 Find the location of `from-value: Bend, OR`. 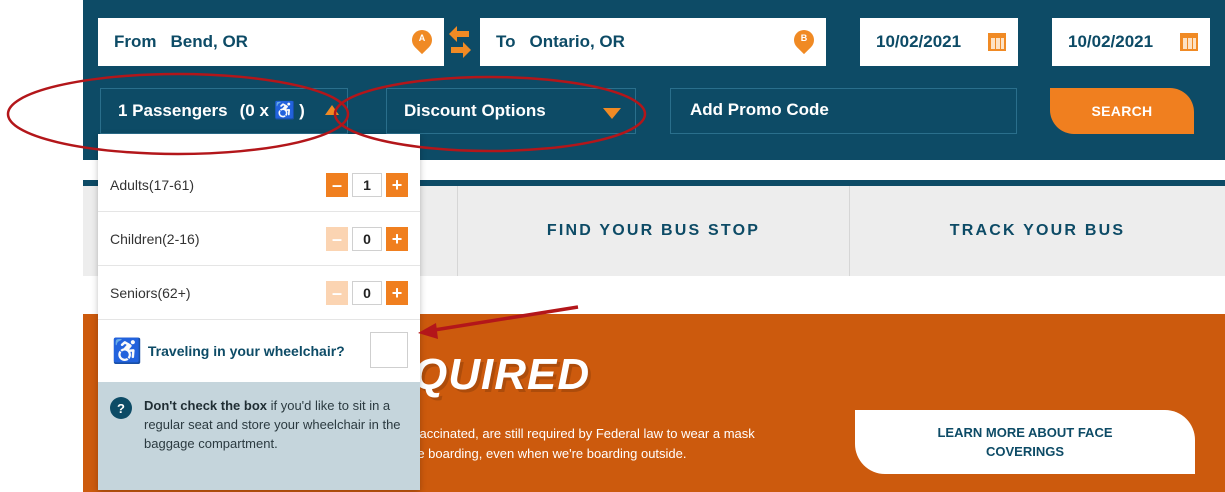

from-value: Bend, OR is located at coordinates (209, 41).